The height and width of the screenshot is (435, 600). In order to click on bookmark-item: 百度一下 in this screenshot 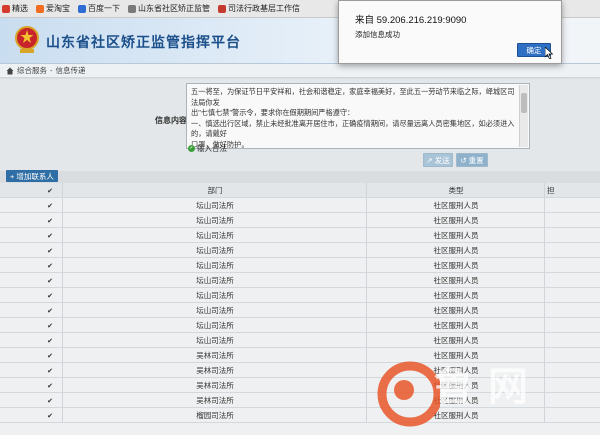, I will do `click(99, 8)`.